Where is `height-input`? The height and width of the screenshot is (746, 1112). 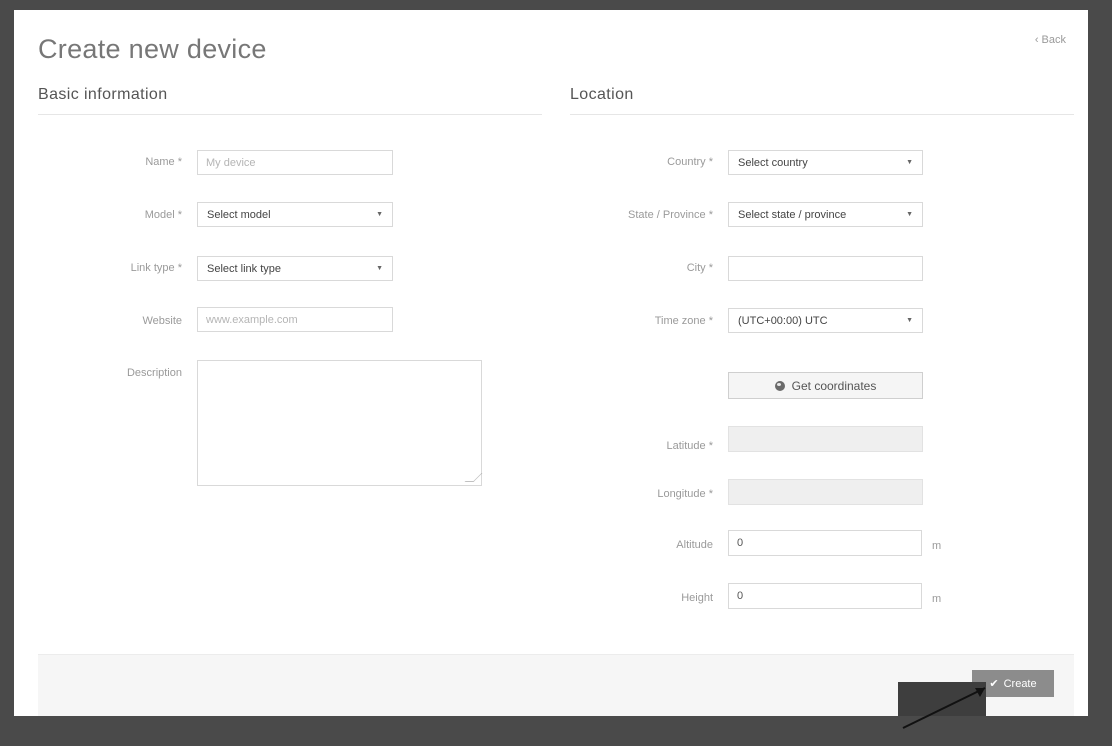 height-input is located at coordinates (825, 596).